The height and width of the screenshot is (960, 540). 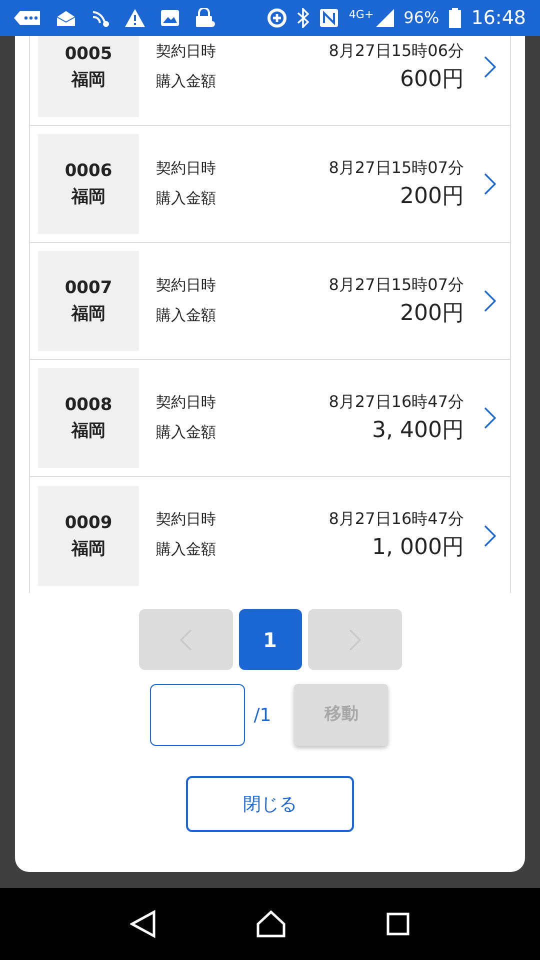 What do you see at coordinates (432, 80) in the screenshot?
I see `purchase-amount: 600円` at bounding box center [432, 80].